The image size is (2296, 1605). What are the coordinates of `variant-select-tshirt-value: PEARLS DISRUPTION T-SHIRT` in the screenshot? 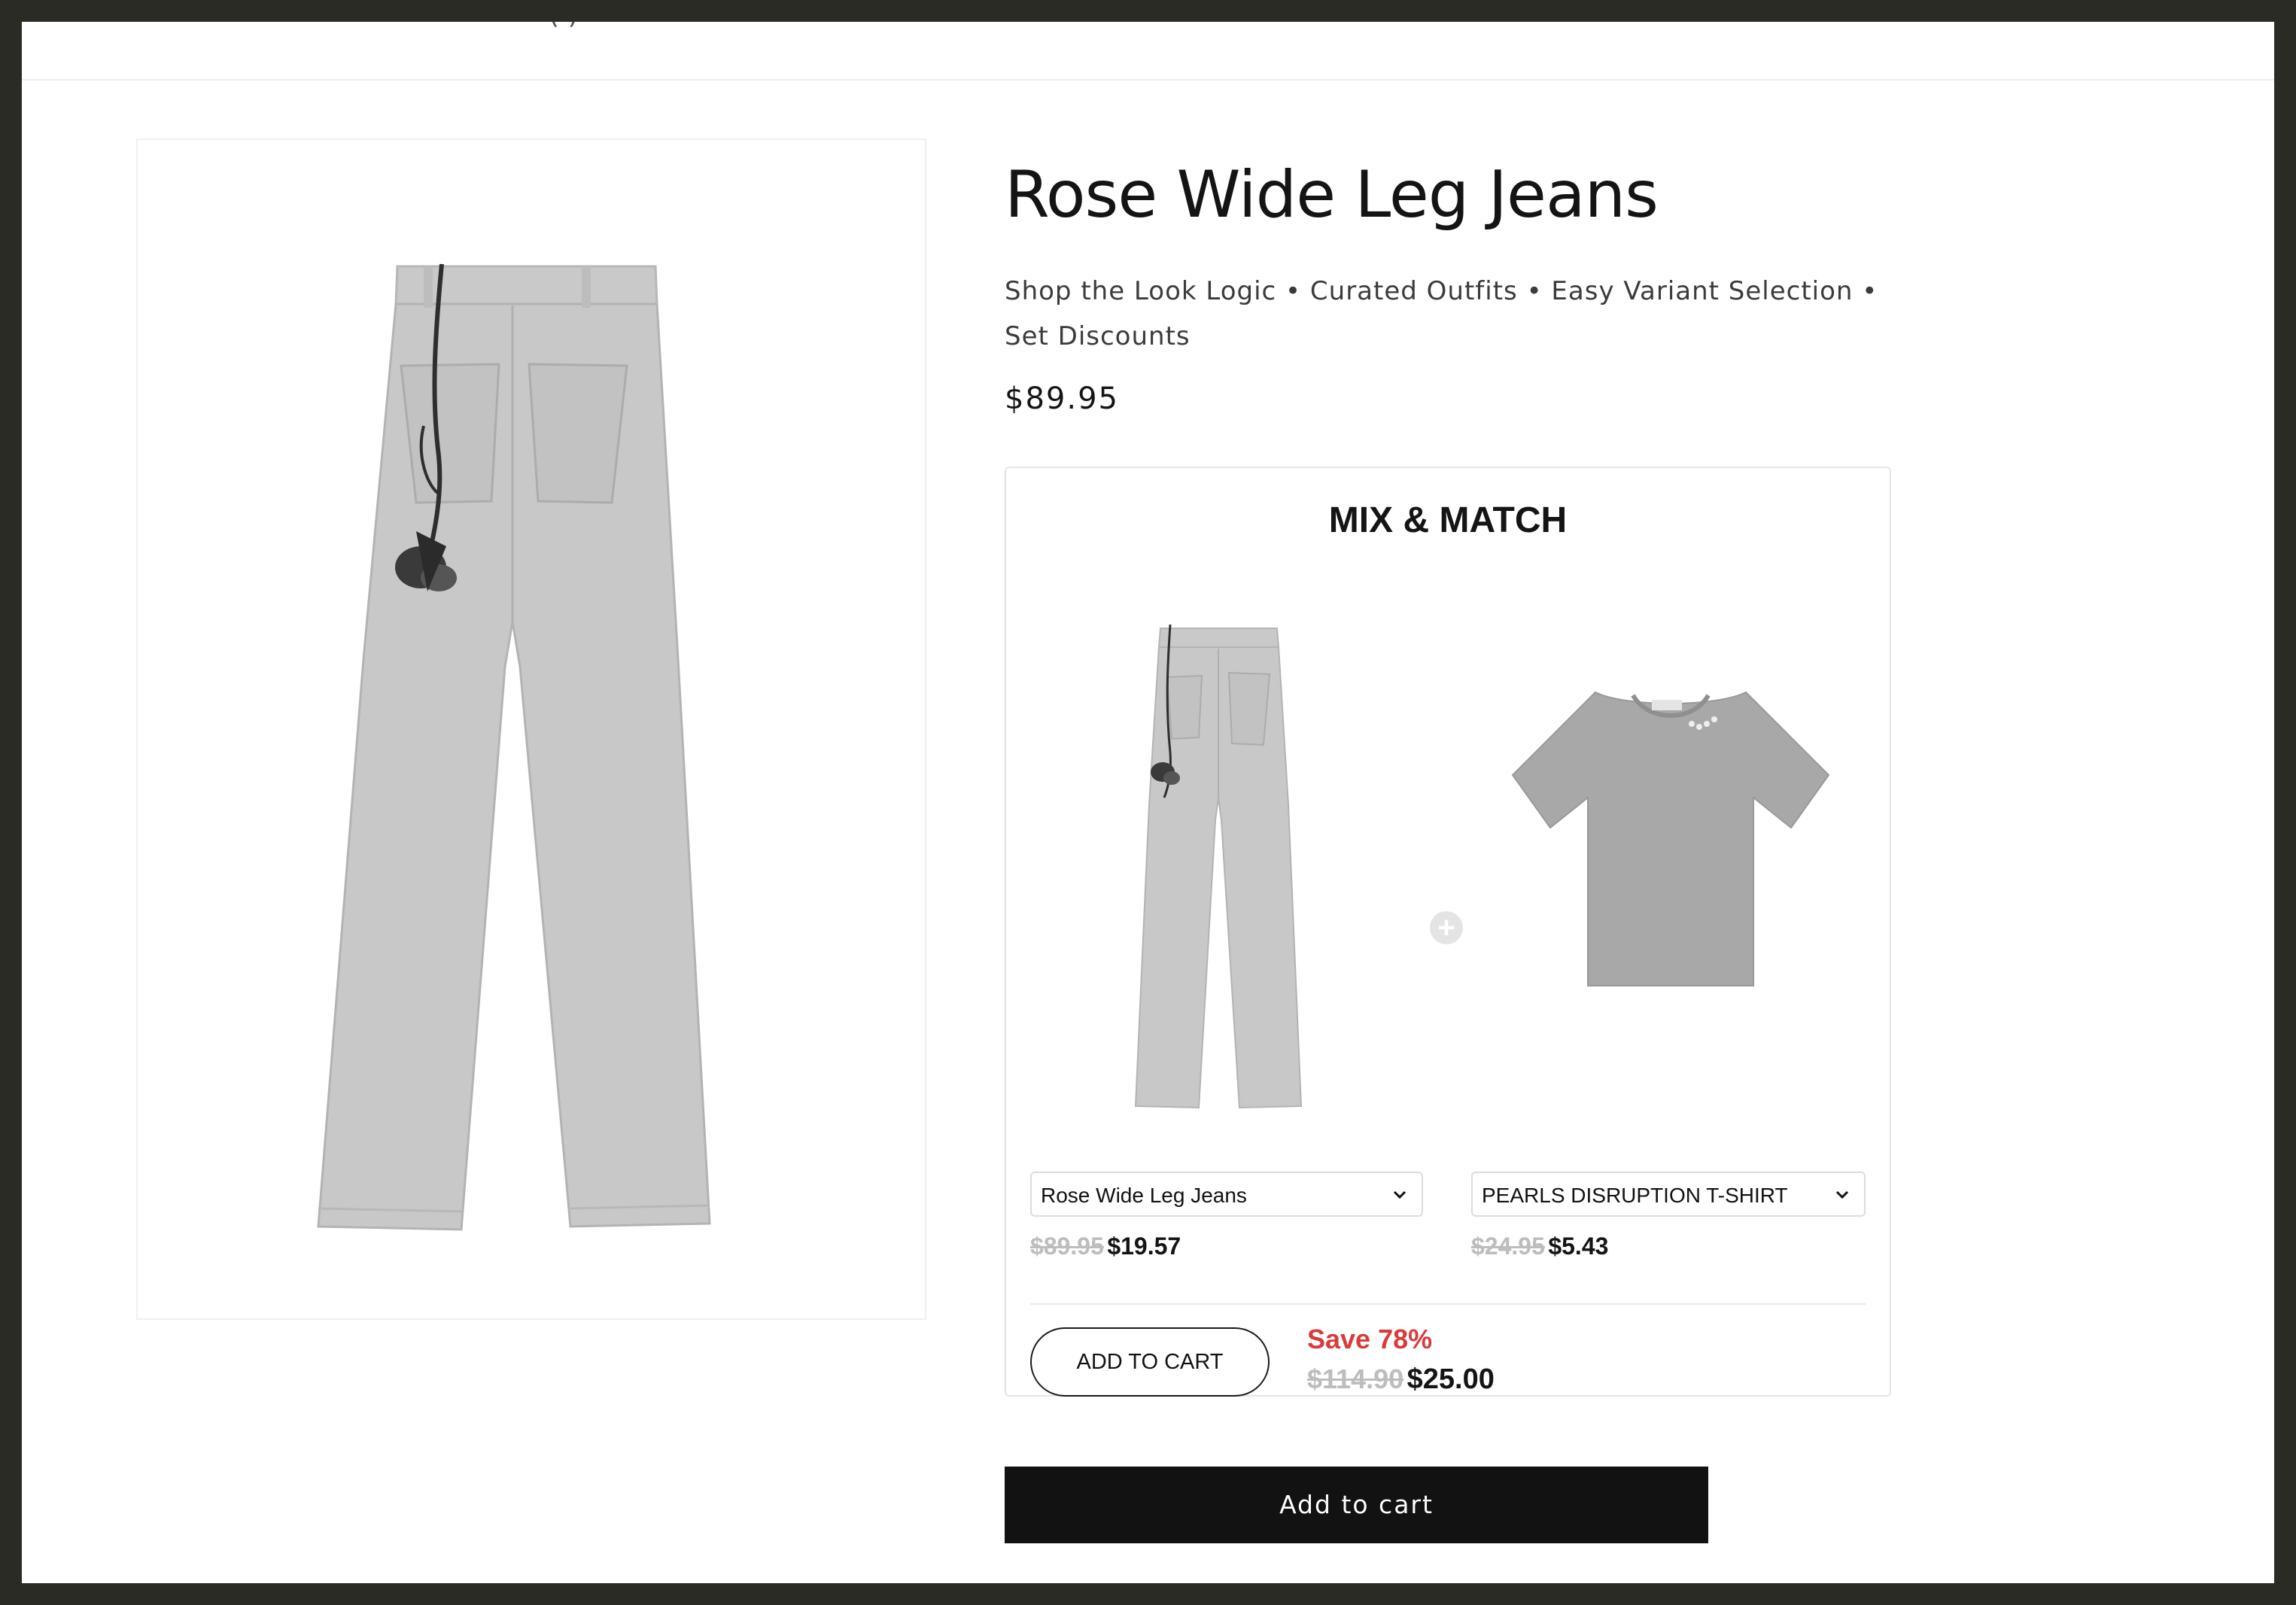 It's located at (1635, 1195).